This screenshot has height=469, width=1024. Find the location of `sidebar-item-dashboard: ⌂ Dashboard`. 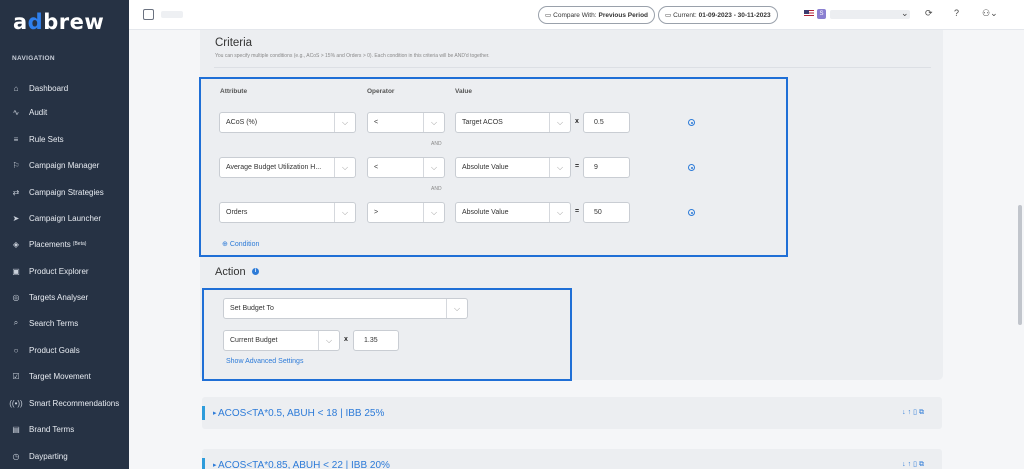

sidebar-item-dashboard: ⌂ Dashboard is located at coordinates (64, 88).